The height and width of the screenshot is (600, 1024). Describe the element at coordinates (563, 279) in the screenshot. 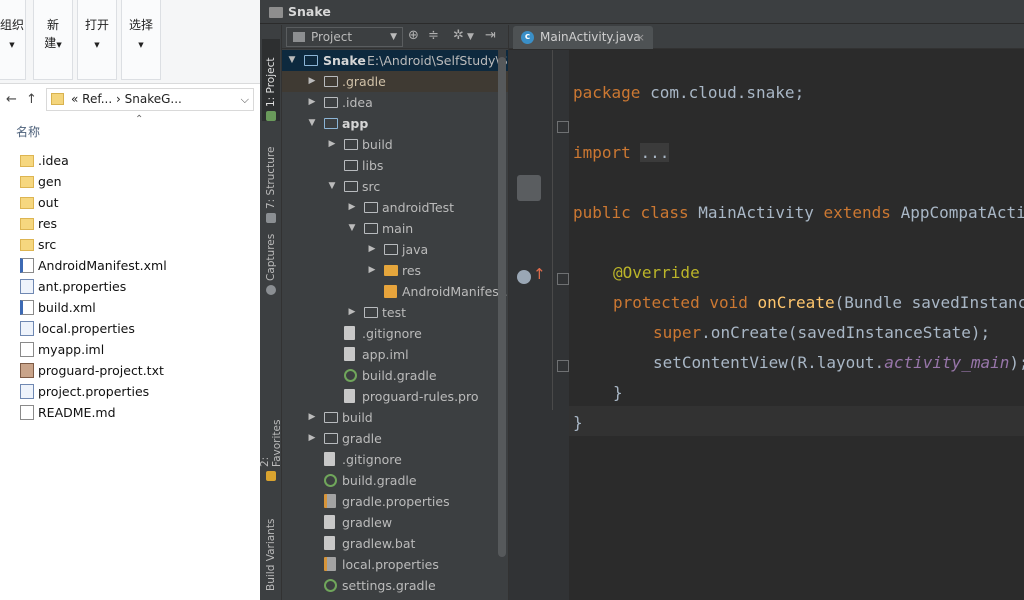

I see `fold-collapse-icon` at that location.